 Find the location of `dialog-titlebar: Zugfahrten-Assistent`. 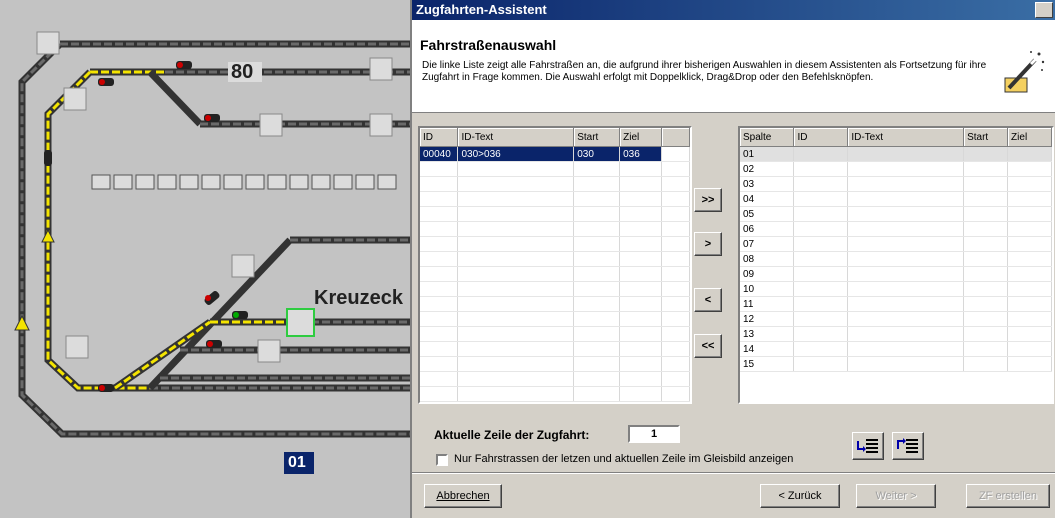

dialog-titlebar: Zugfahrten-Assistent is located at coordinates (733, 10).